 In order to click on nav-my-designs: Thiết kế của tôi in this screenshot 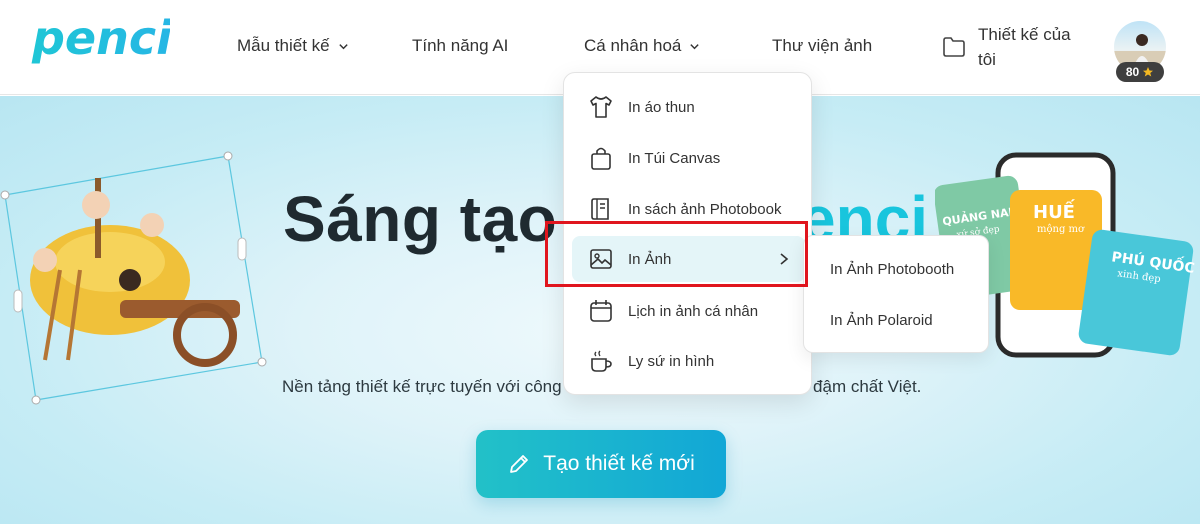, I will do `click(1015, 47)`.